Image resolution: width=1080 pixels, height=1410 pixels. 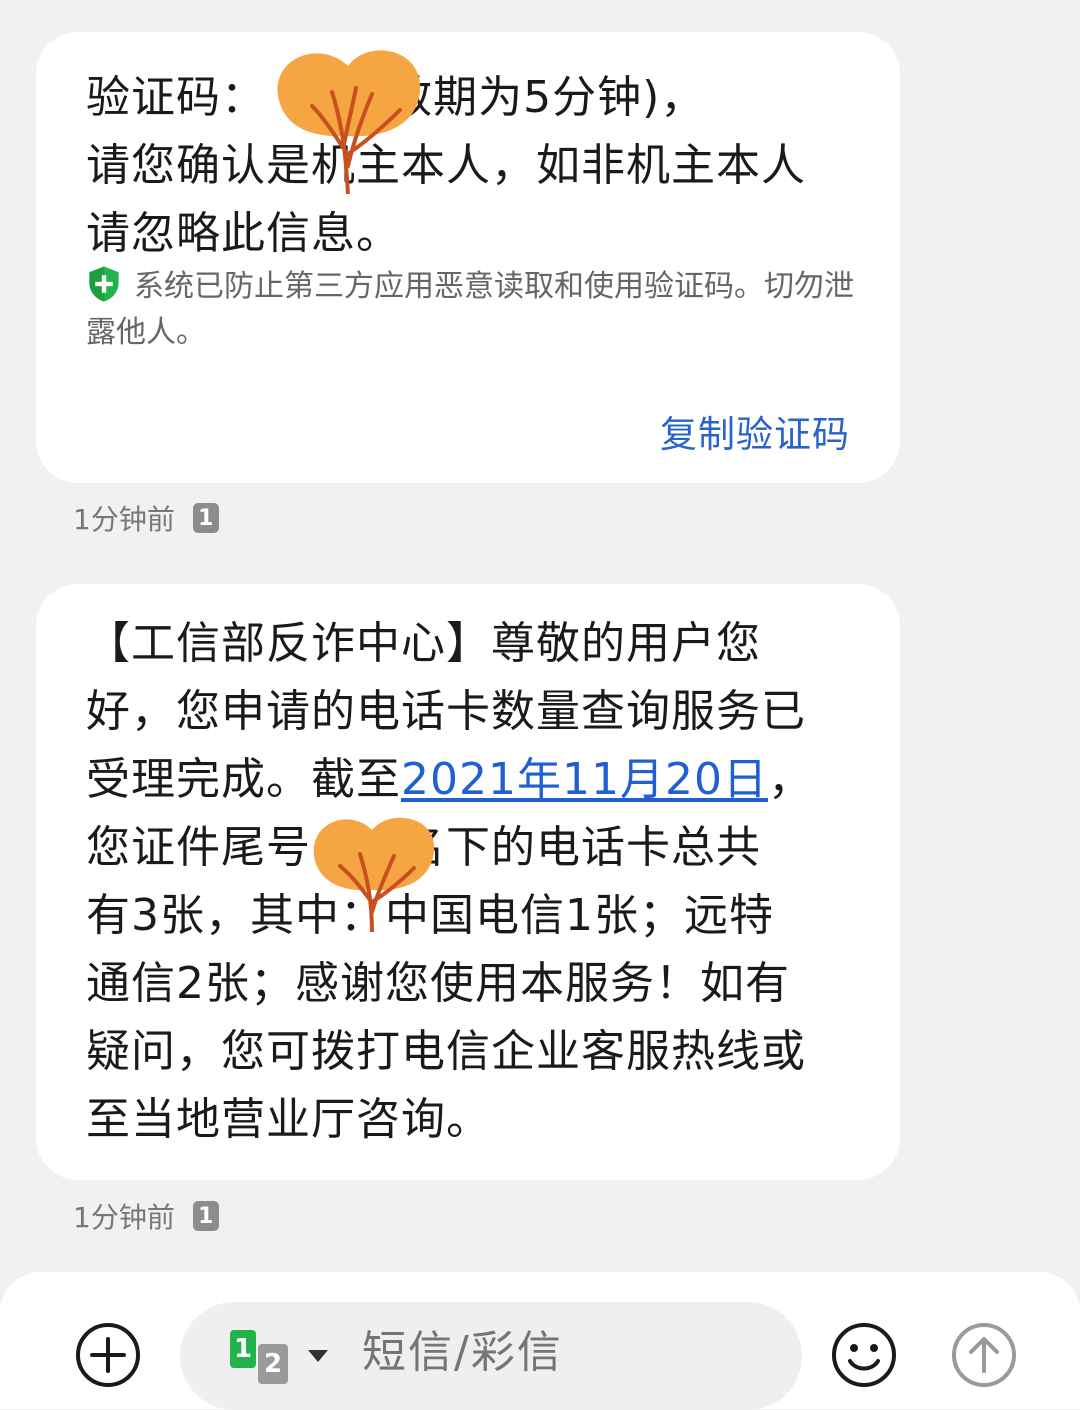 What do you see at coordinates (104, 284) in the screenshot?
I see `shield-icon` at bounding box center [104, 284].